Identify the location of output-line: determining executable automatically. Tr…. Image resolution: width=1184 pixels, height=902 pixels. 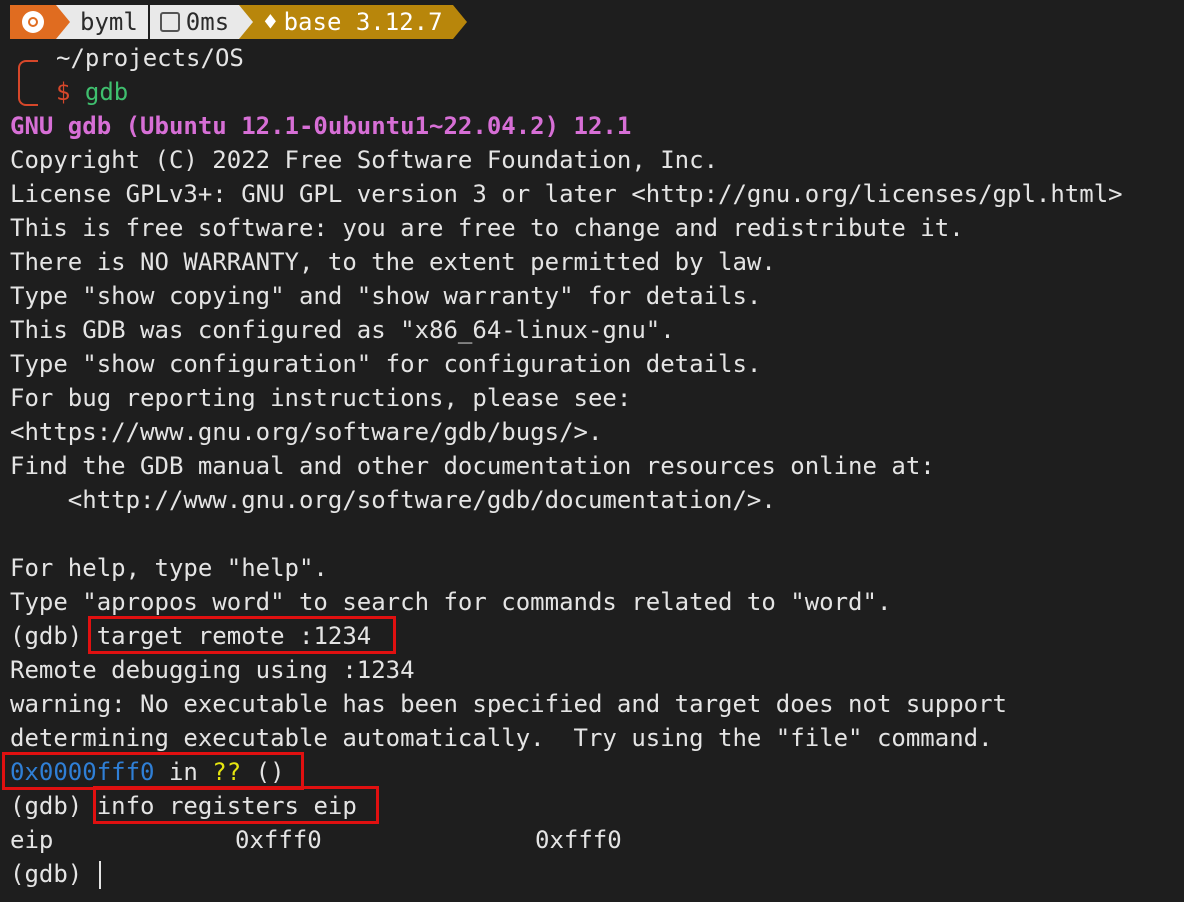
(501, 738).